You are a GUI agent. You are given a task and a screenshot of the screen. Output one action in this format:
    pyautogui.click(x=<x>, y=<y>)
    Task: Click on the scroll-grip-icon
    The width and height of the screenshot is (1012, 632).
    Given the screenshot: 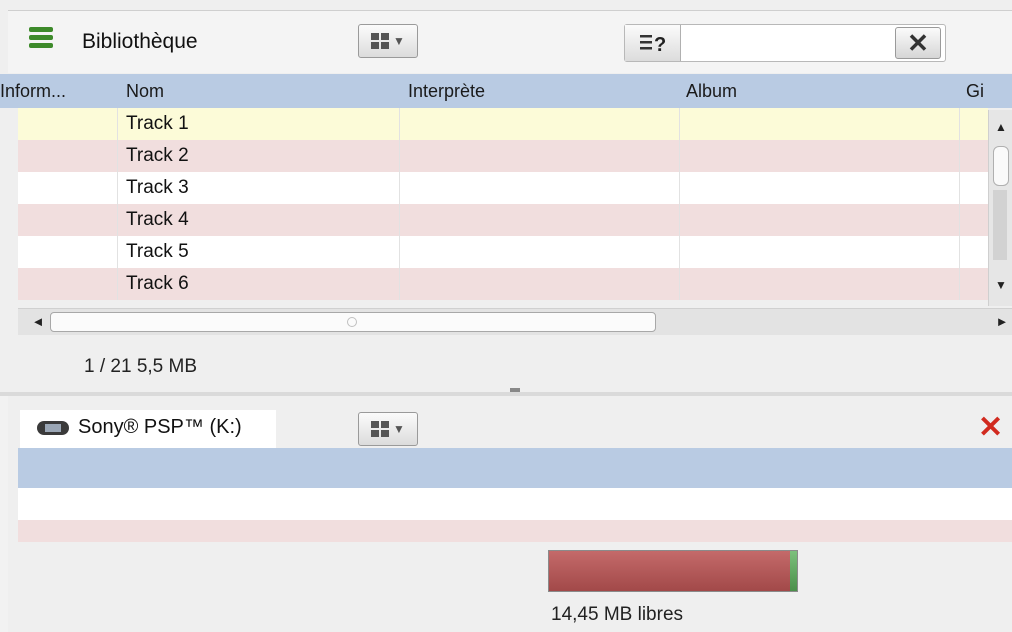 What is the action you would take?
    pyautogui.click(x=352, y=322)
    